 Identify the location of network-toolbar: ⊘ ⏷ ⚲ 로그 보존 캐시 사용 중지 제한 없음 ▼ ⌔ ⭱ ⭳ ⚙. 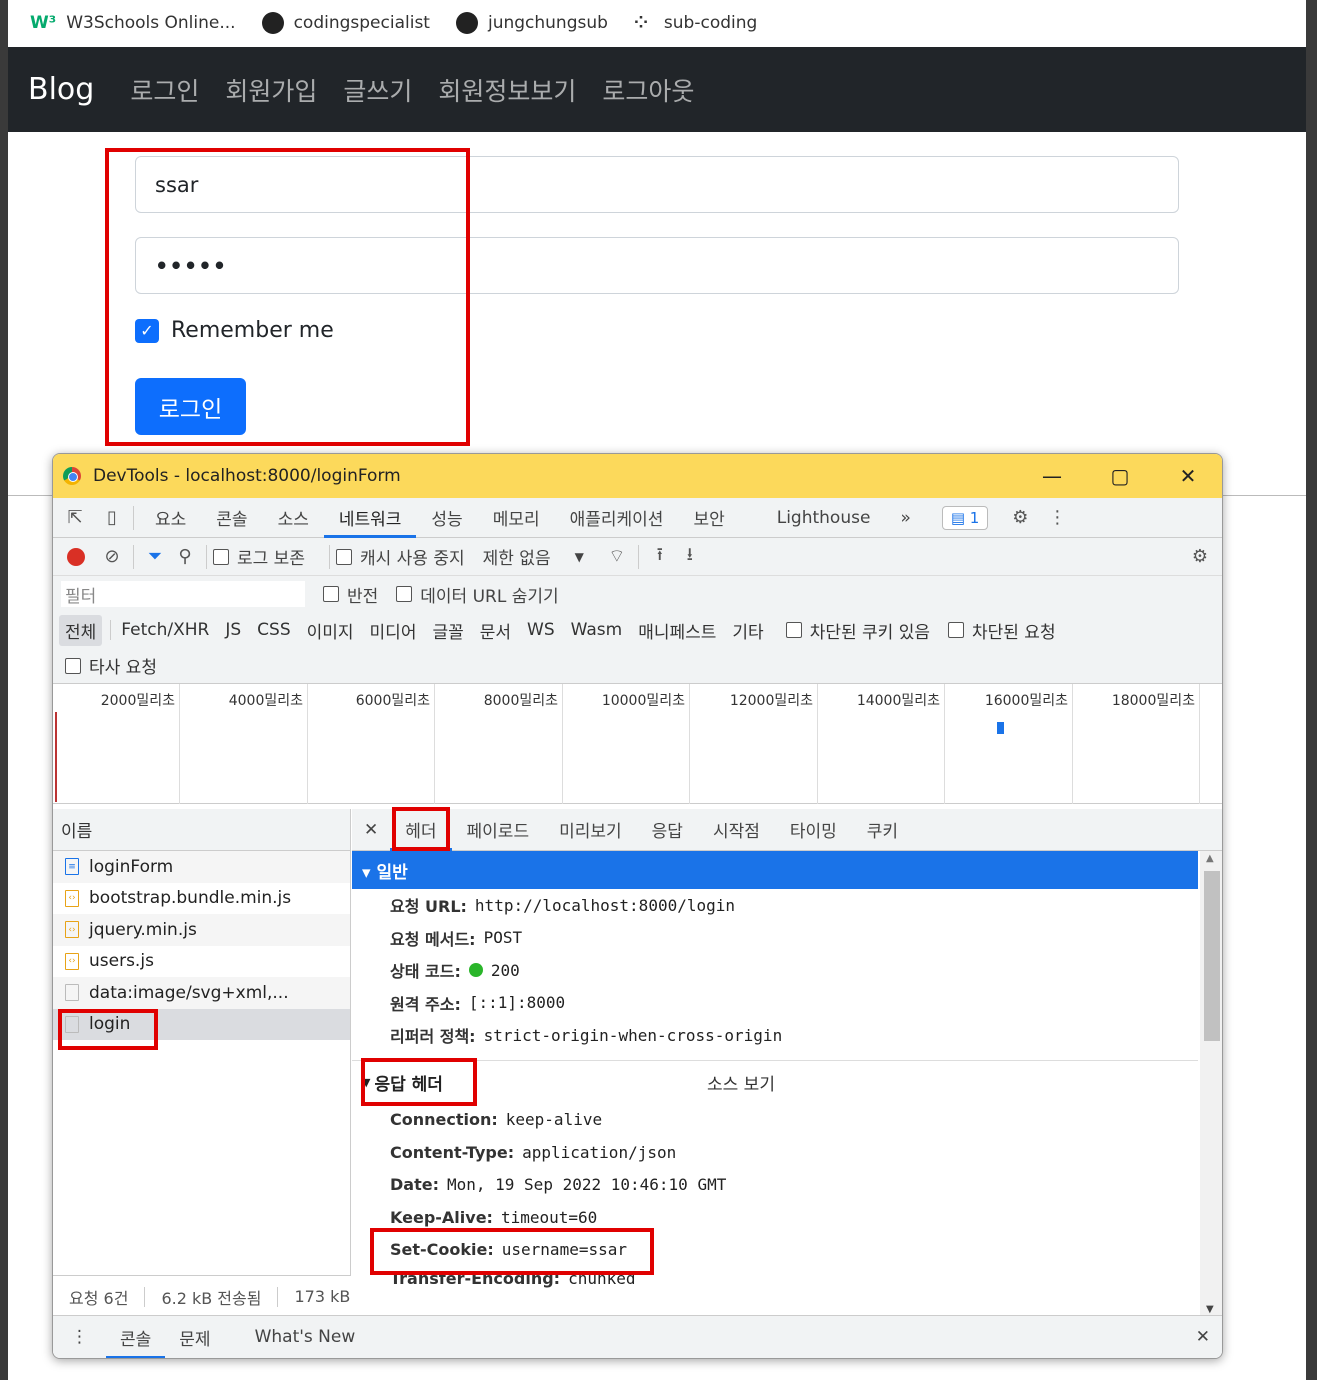
(637, 557).